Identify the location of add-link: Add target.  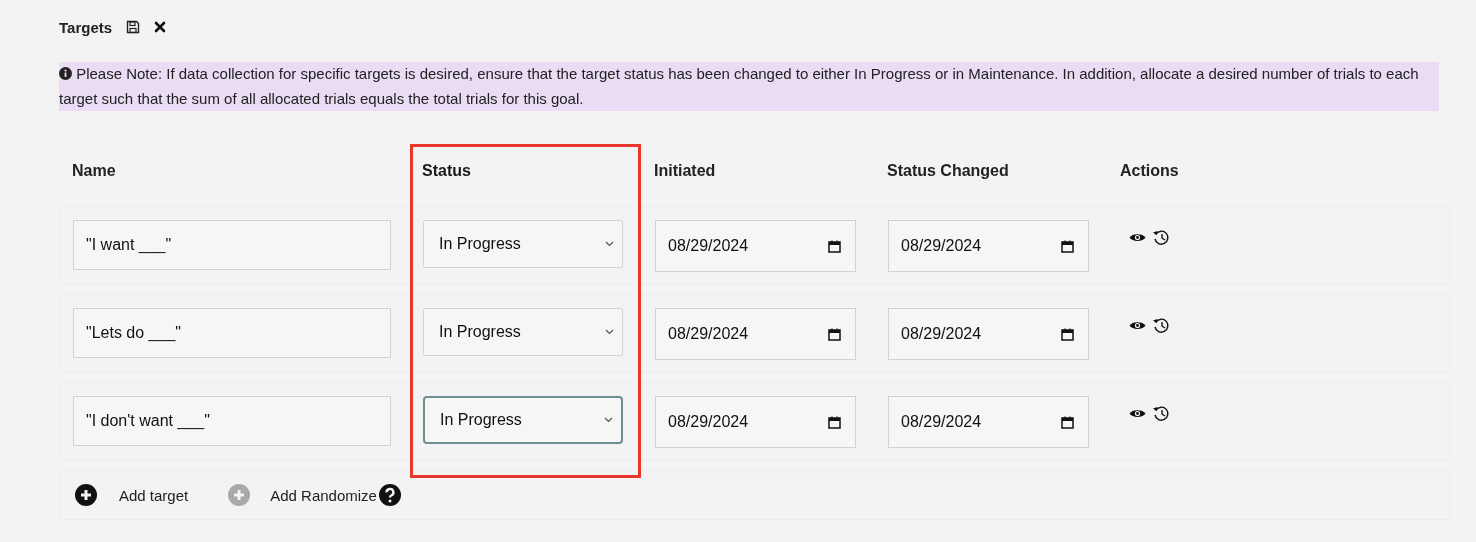
(154, 495).